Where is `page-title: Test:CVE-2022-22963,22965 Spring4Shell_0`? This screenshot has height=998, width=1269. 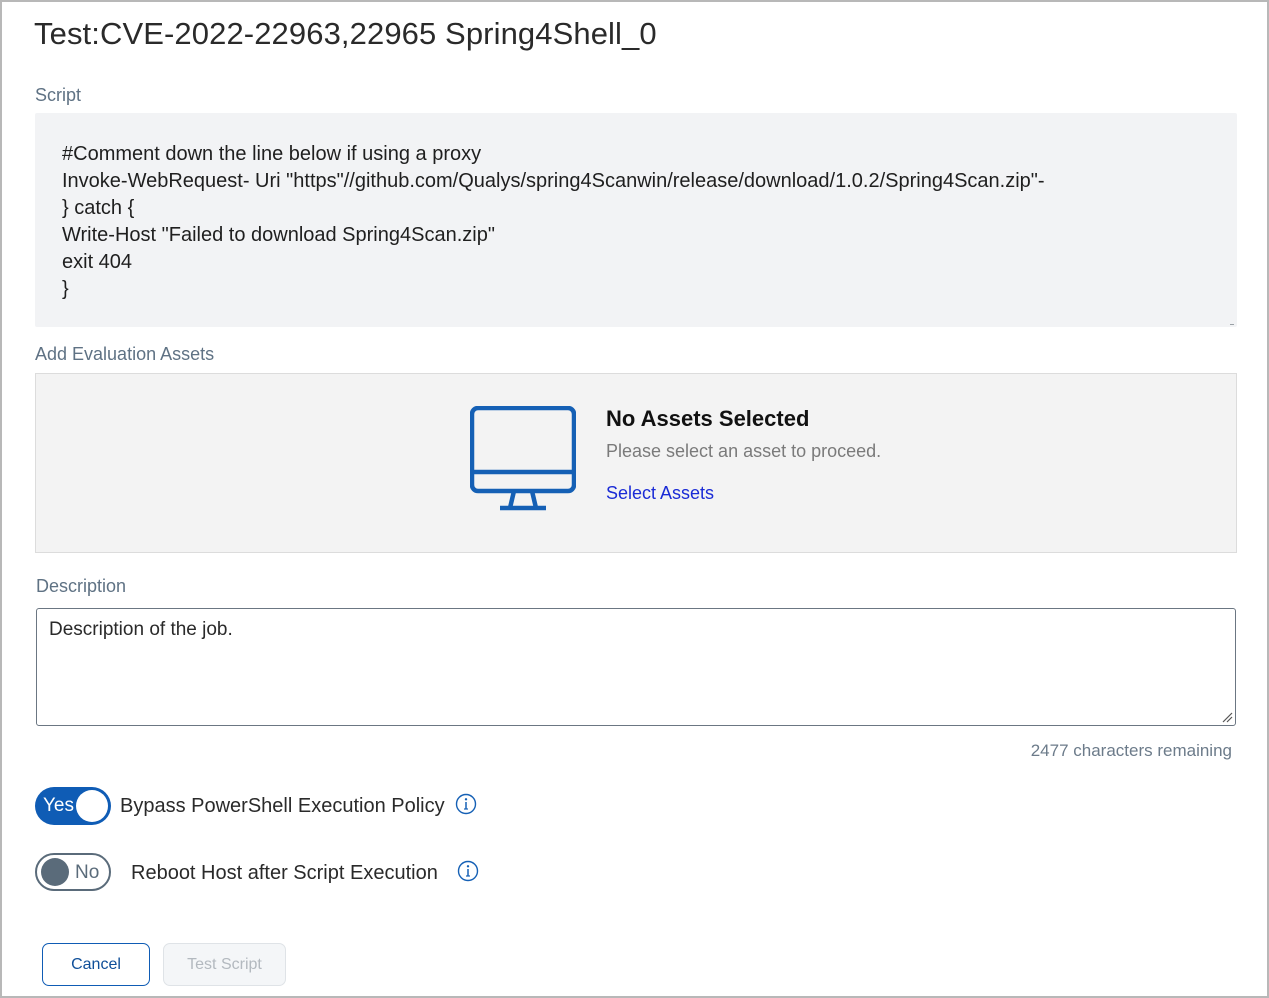
page-title: Test:CVE-2022-22963,22965 Spring4Shell_0 is located at coordinates (345, 33).